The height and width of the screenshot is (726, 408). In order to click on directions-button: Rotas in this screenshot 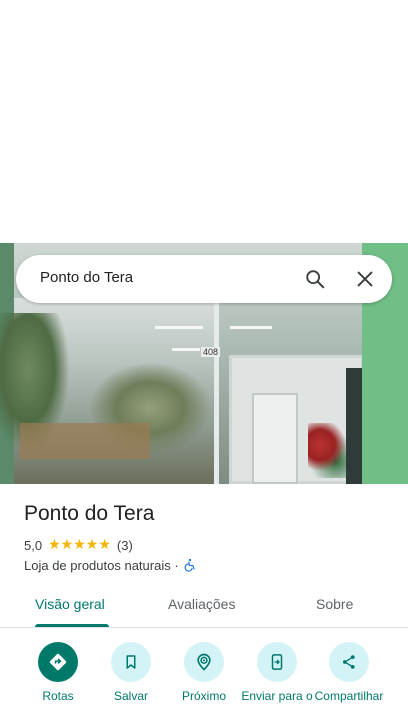, I will do `click(58, 672)`.